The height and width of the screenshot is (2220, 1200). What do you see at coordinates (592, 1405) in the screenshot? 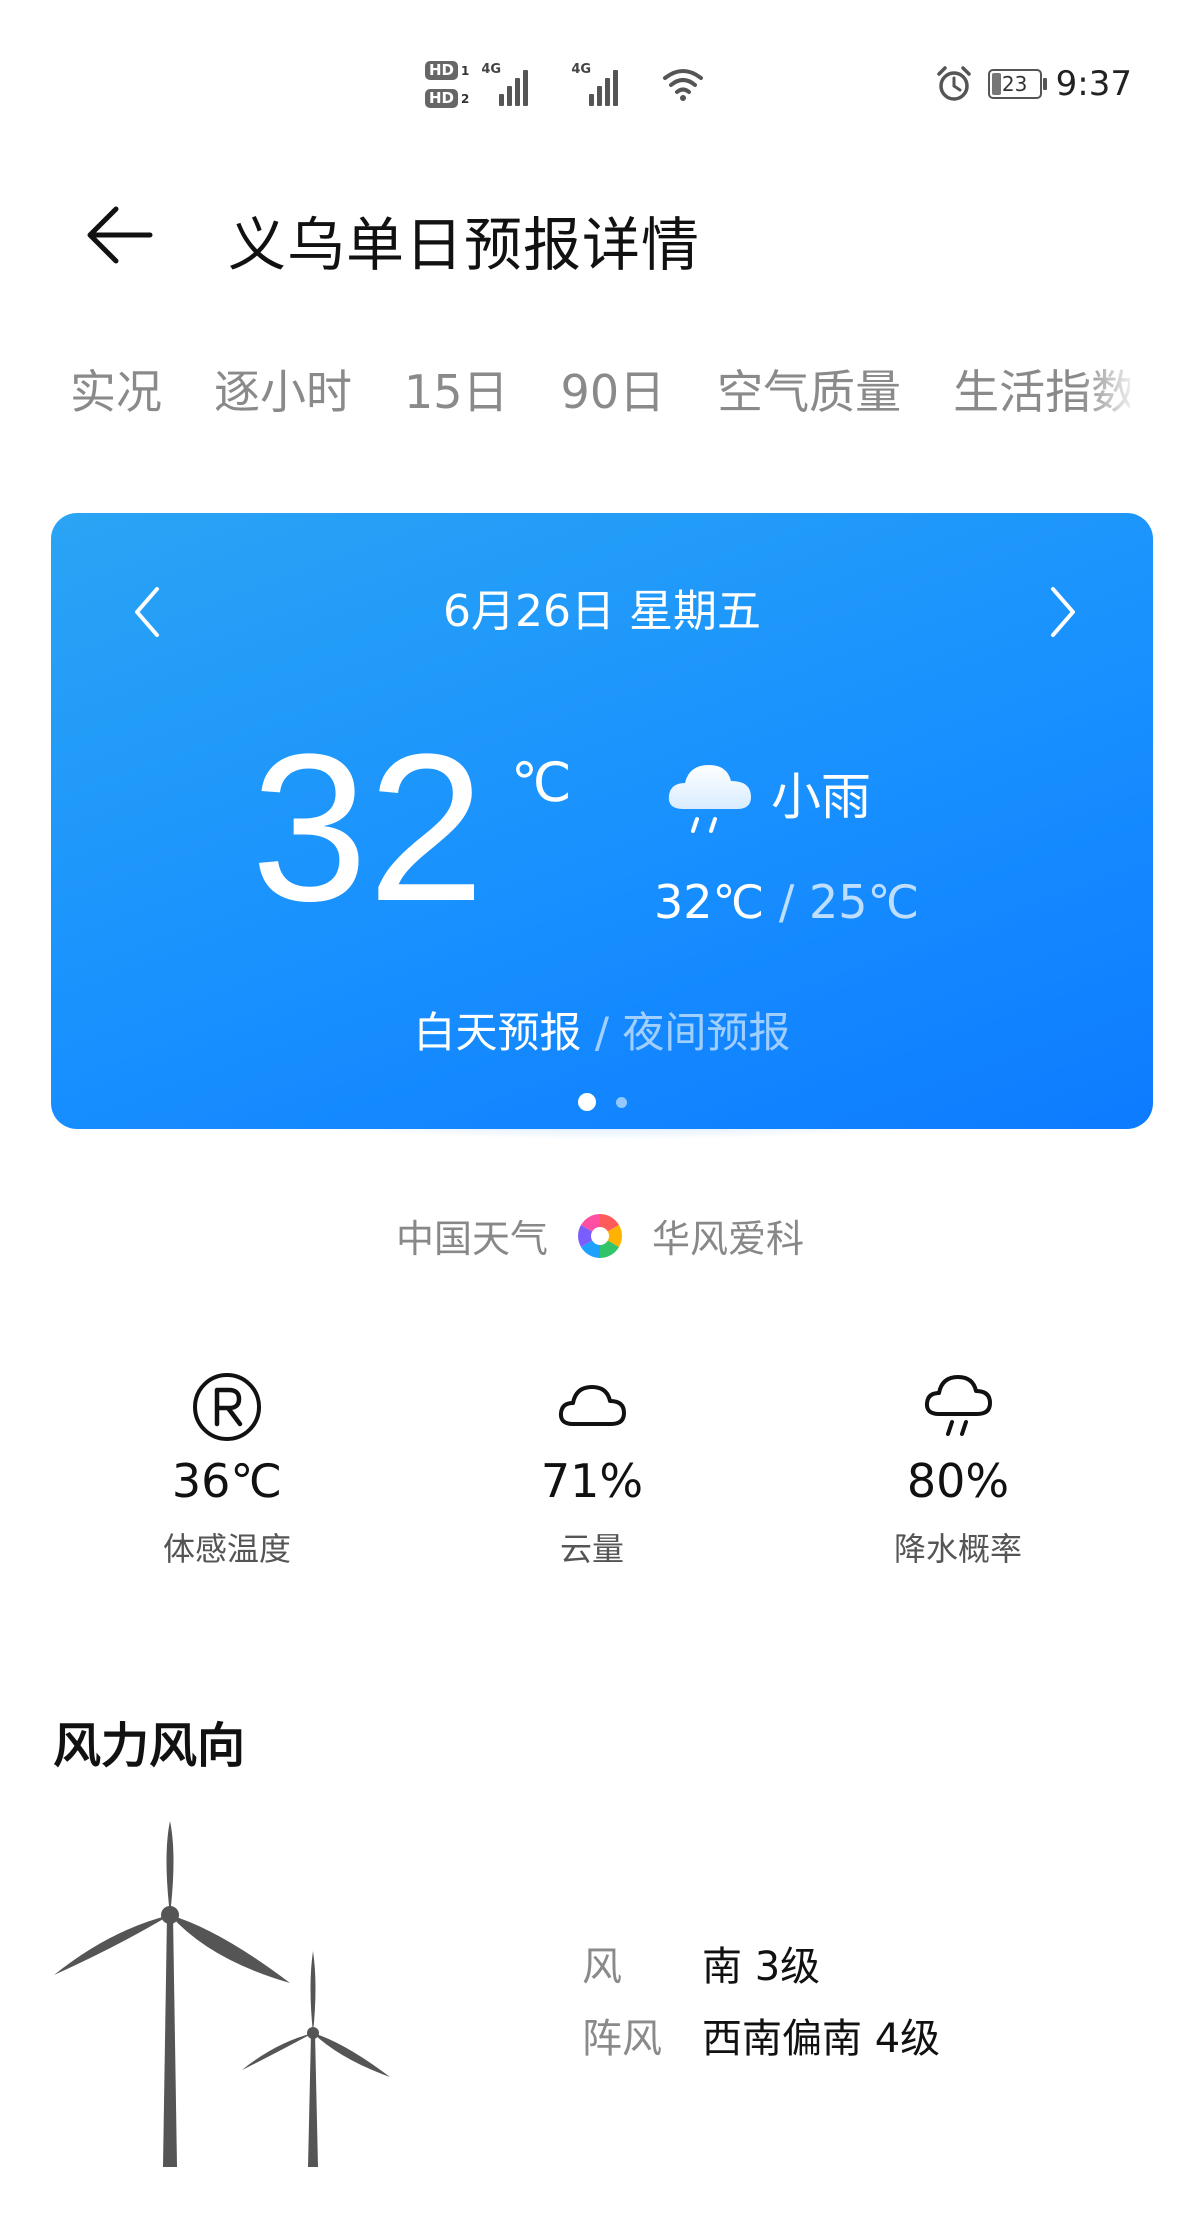
I see `cloud-icon` at bounding box center [592, 1405].